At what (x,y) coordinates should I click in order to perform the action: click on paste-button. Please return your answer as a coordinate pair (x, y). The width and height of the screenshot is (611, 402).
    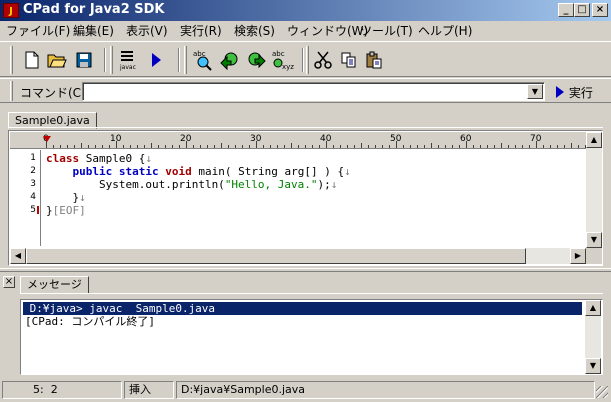
    Looking at the image, I should click on (374, 60).